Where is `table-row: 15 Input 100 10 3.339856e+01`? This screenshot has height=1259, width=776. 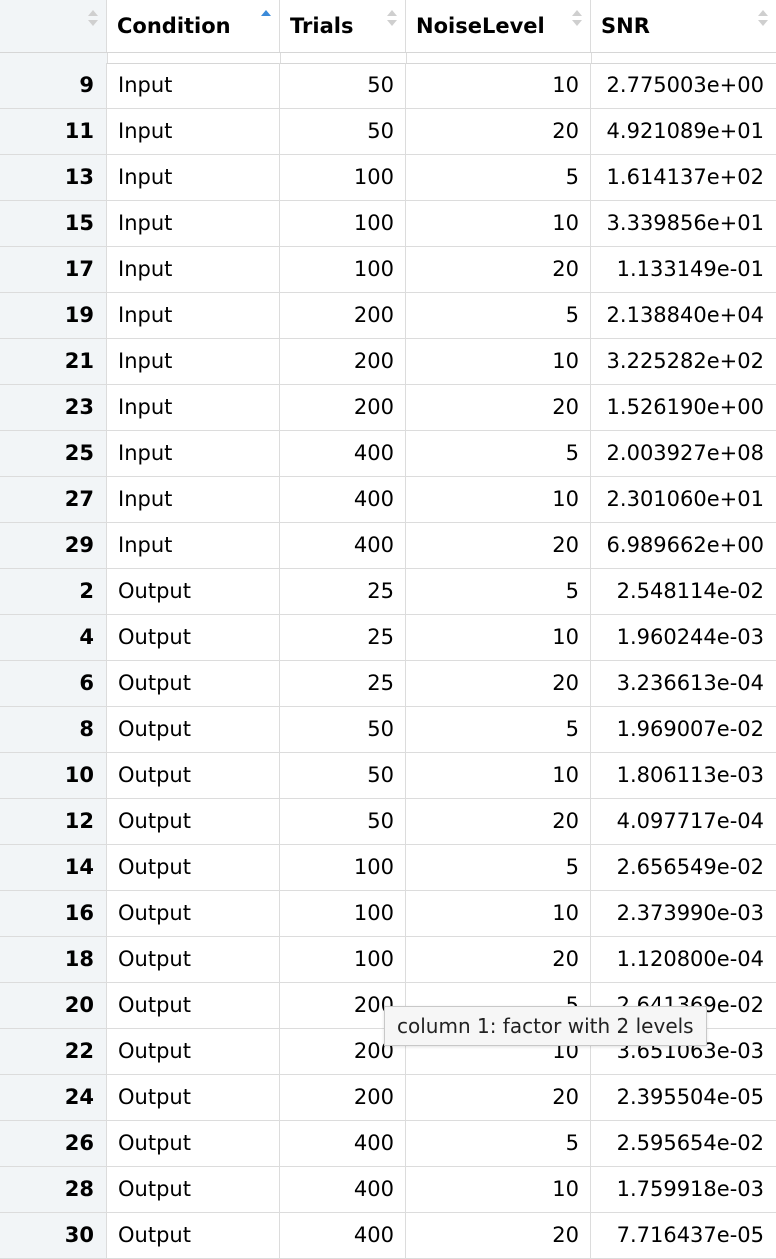 table-row: 15 Input 100 10 3.339856e+01 is located at coordinates (388, 224).